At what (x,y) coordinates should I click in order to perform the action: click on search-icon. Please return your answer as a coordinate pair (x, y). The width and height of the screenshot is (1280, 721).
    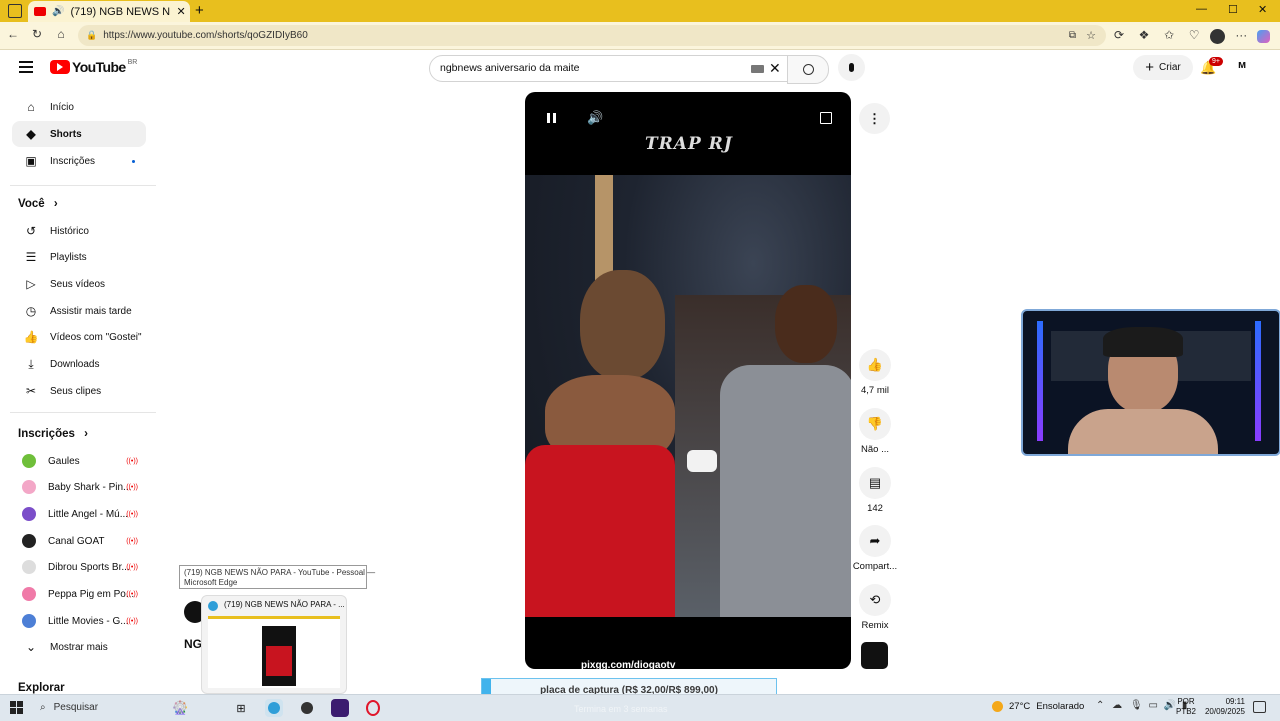
    Looking at the image, I should click on (808, 69).